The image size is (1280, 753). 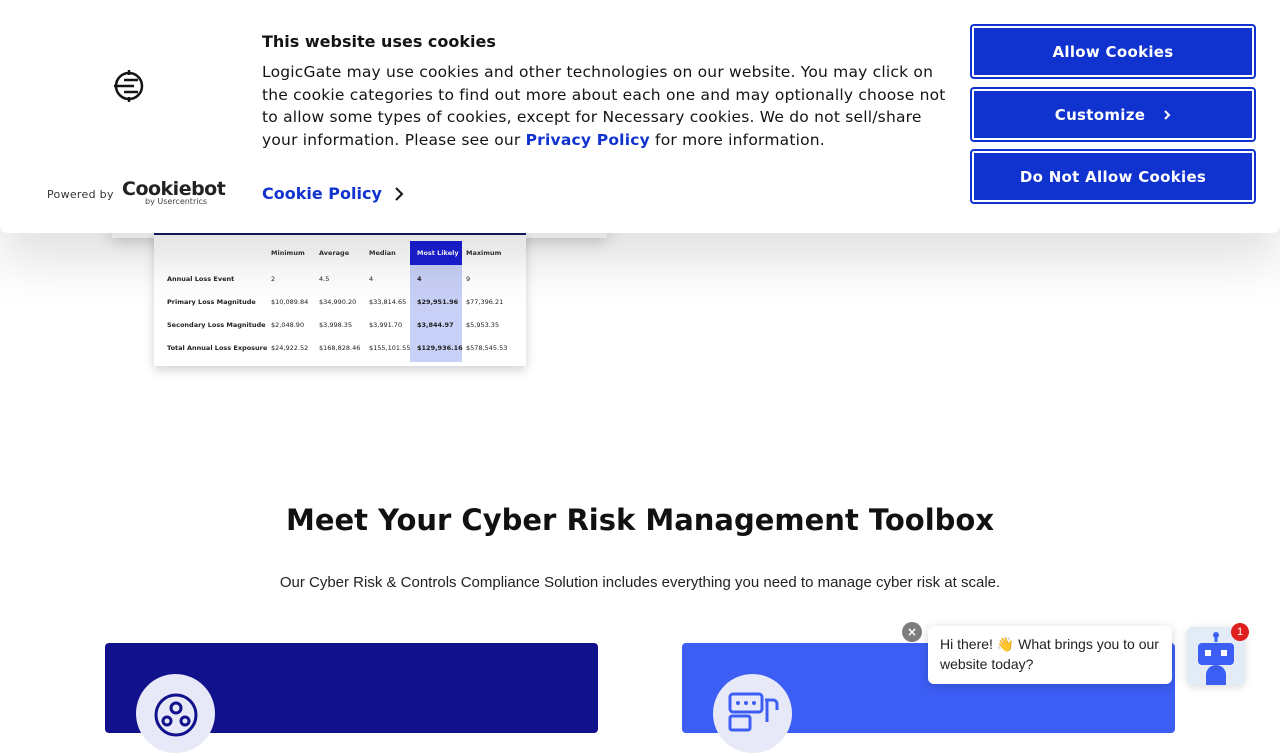 I want to click on logicgate-logo-icon, so click(x=129, y=86).